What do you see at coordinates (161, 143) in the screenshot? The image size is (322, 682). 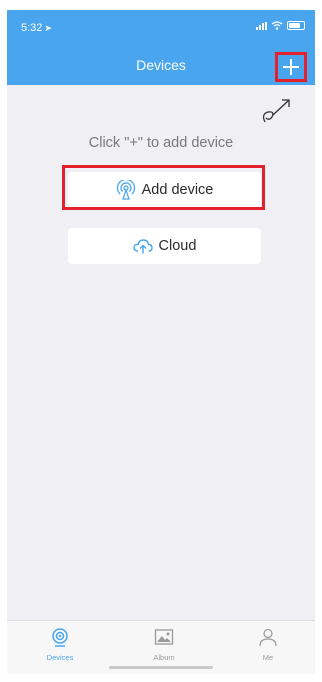 I see `add-device-hint: Click "+" to add device` at bounding box center [161, 143].